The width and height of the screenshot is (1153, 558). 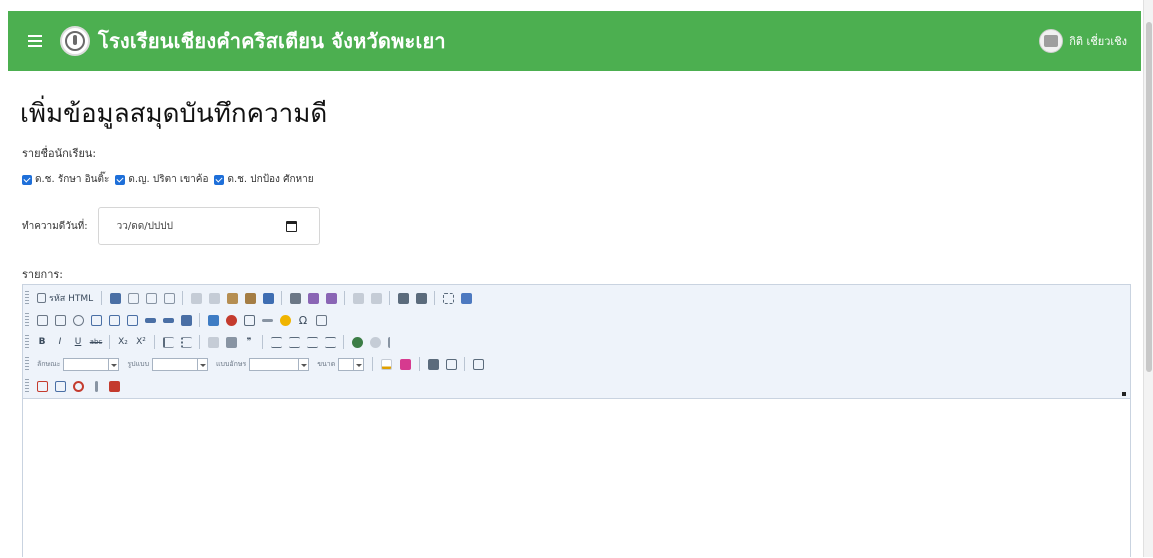 I want to click on strike-button: abc, so click(x=96, y=342).